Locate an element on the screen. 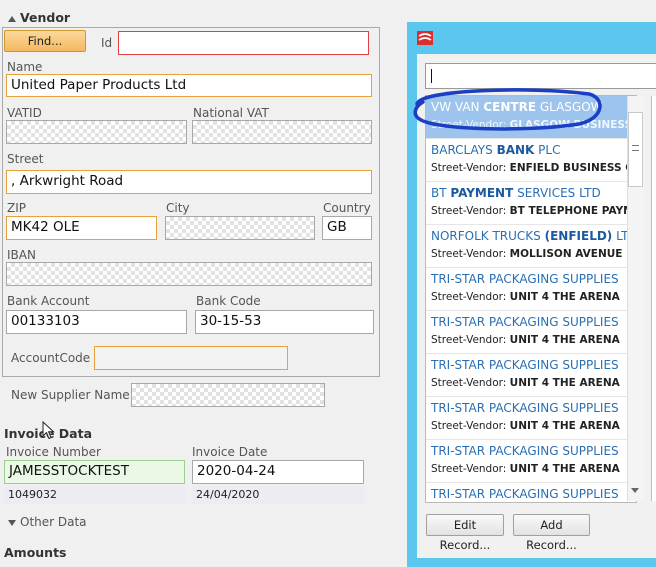  result-street: Street-Vendor: MOLLISON AVENUE is located at coordinates (527, 254).